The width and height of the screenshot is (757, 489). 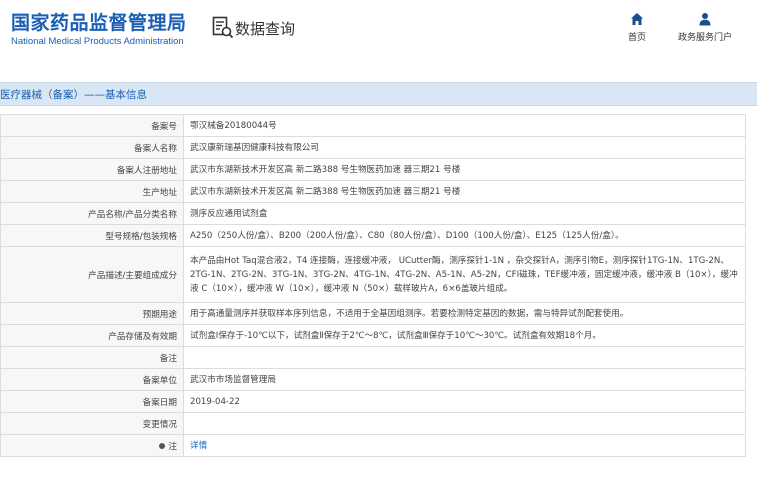 I want to click on breadcrumb-text: 医疗器械（备案）——基本信息, so click(x=73, y=95).